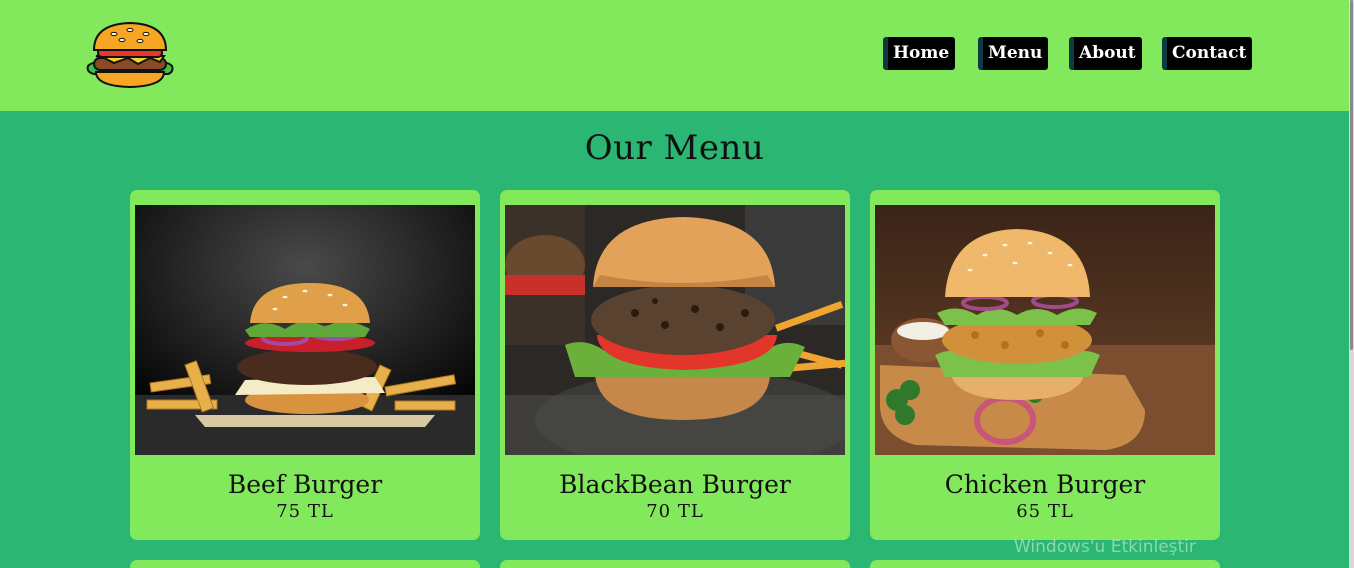  What do you see at coordinates (305, 484) in the screenshot?
I see `card-title: Beef Burger` at bounding box center [305, 484].